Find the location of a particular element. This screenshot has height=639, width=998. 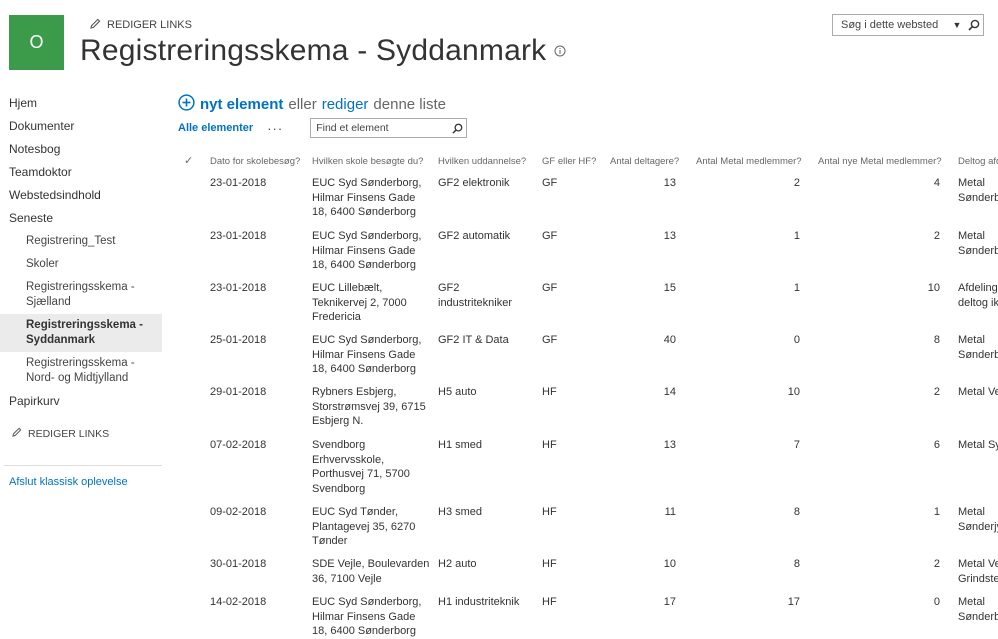

nav-recent-item: Registreringsskema - Syddanmark is located at coordinates (81, 333).